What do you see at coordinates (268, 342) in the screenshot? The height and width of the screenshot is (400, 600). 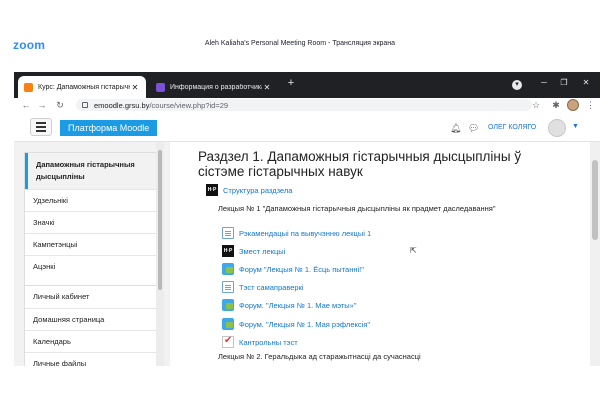 I see `activity-link: Кантрольны тэст` at bounding box center [268, 342].